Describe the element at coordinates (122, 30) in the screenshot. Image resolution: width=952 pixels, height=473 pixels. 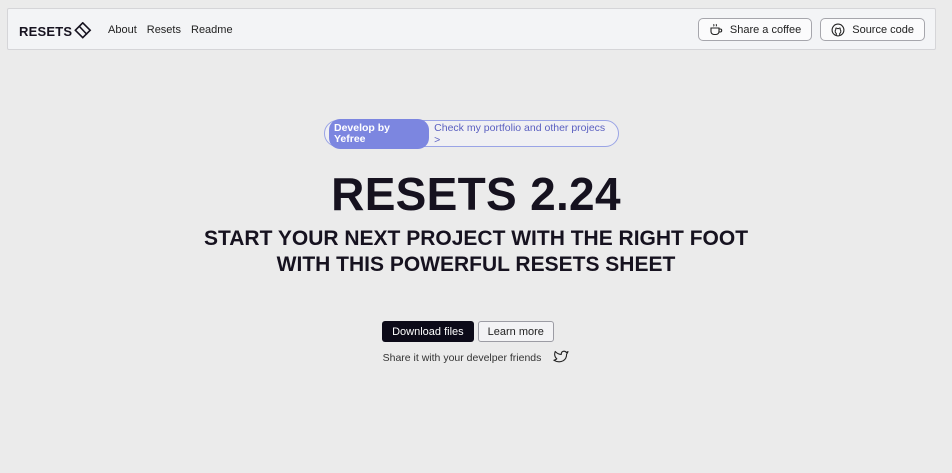
I see `nav-link-about: About` at that location.